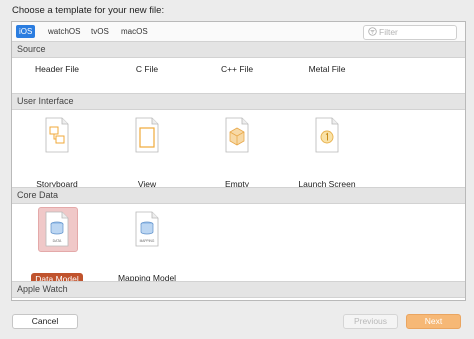  I want to click on filter-icon, so click(372, 31).